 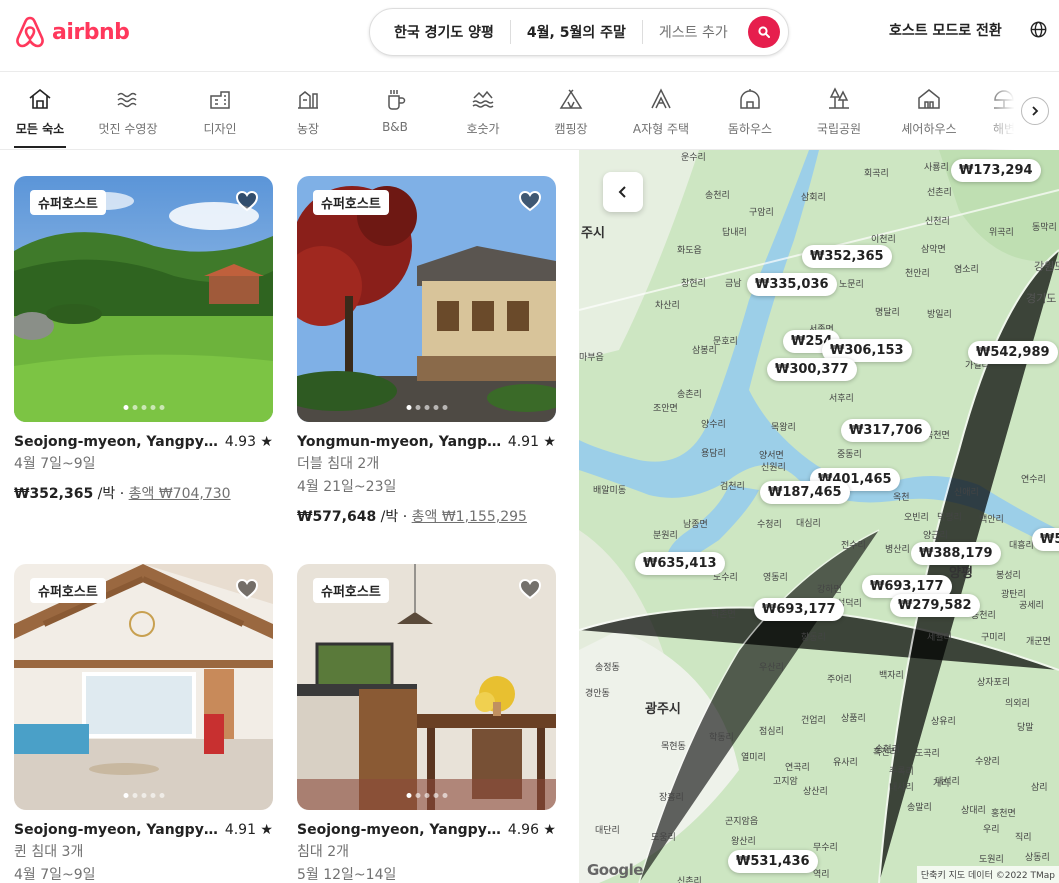 I want to click on map-price-pin: ₩542,989, so click(x=1013, y=352).